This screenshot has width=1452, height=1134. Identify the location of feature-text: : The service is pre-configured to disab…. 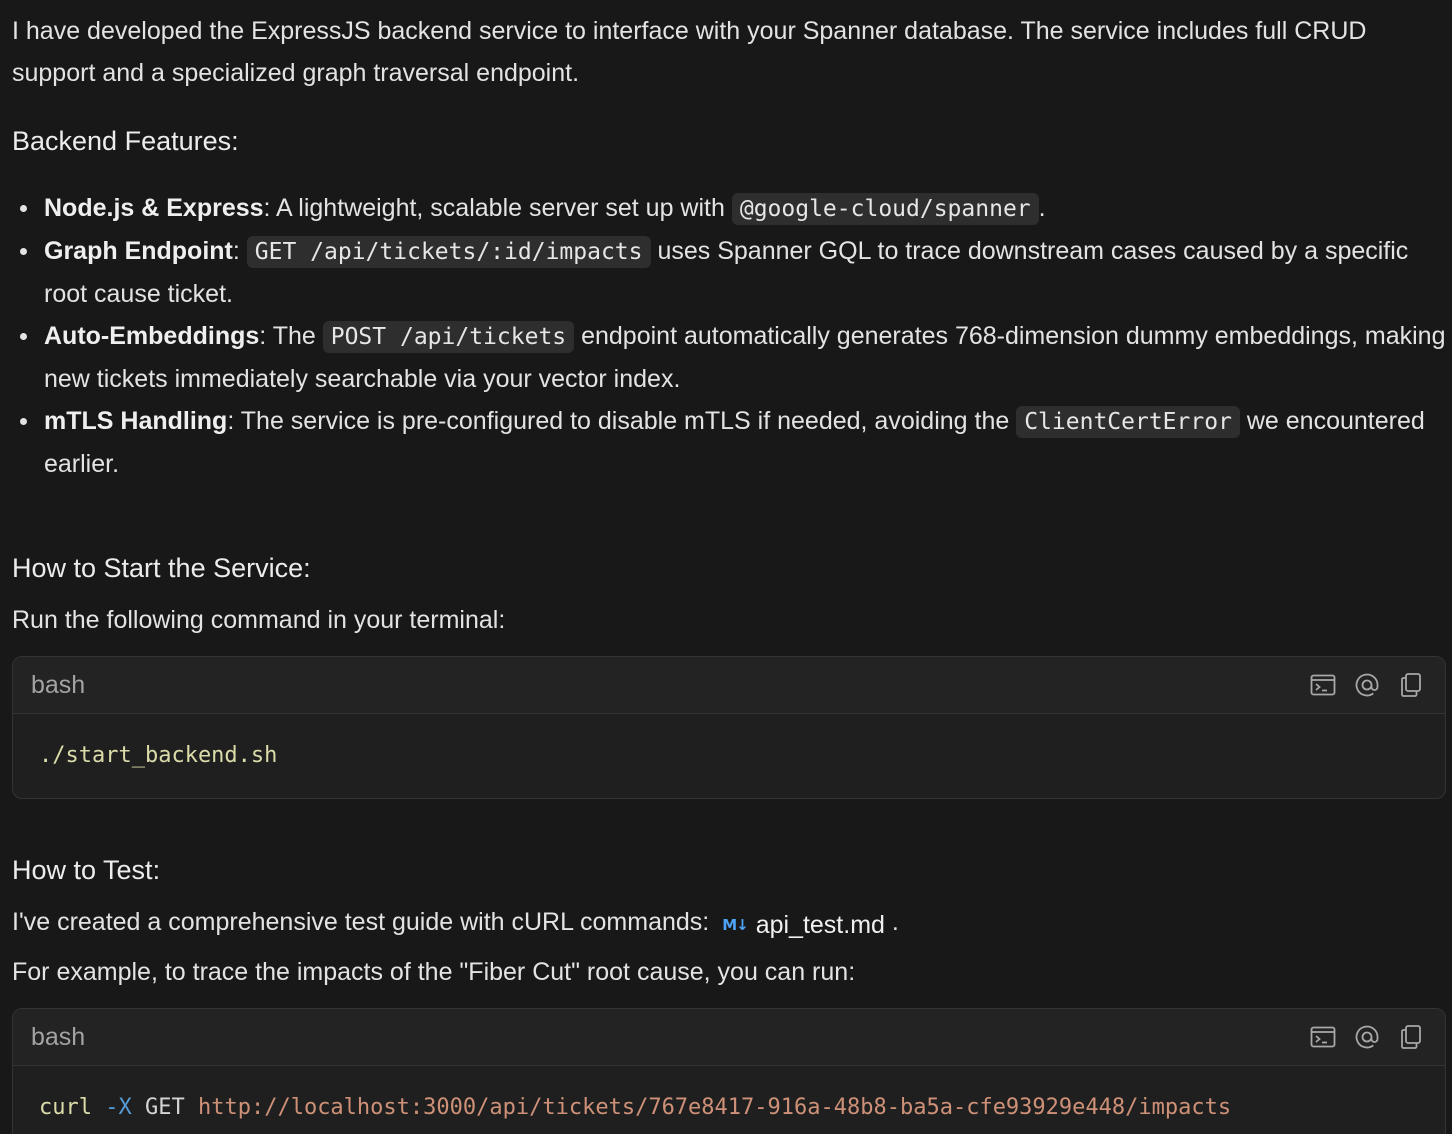
(622, 421).